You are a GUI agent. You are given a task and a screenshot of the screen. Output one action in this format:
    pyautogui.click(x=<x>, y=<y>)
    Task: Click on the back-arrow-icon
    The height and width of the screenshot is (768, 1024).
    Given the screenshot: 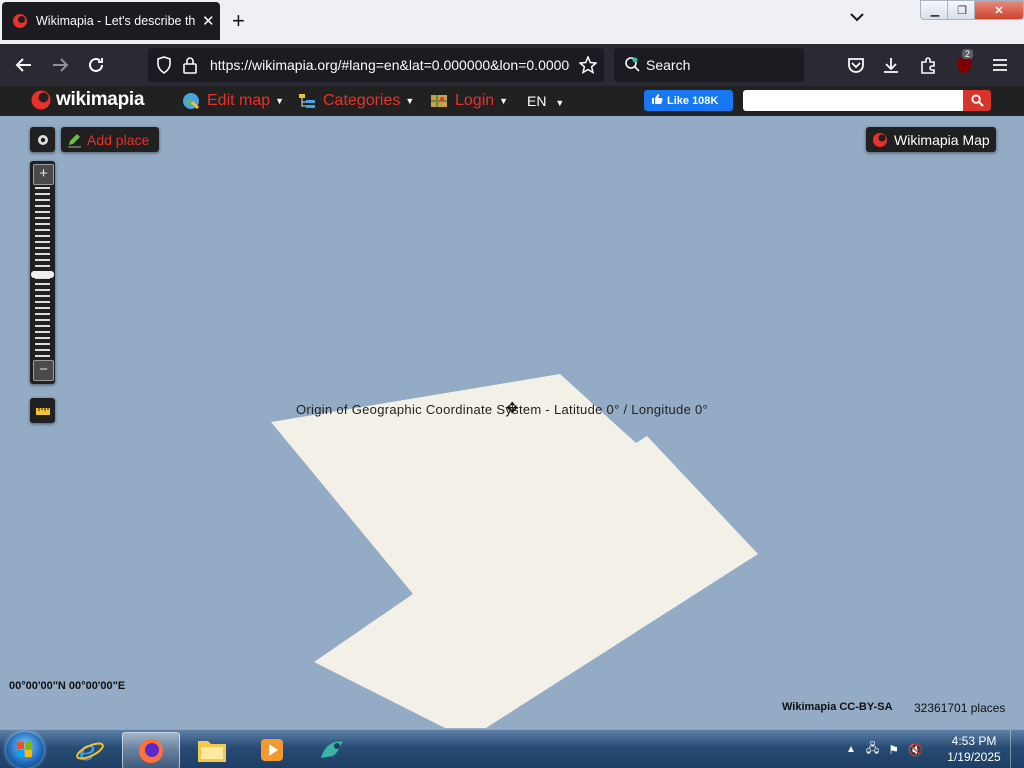 What is the action you would take?
    pyautogui.click(x=24, y=65)
    